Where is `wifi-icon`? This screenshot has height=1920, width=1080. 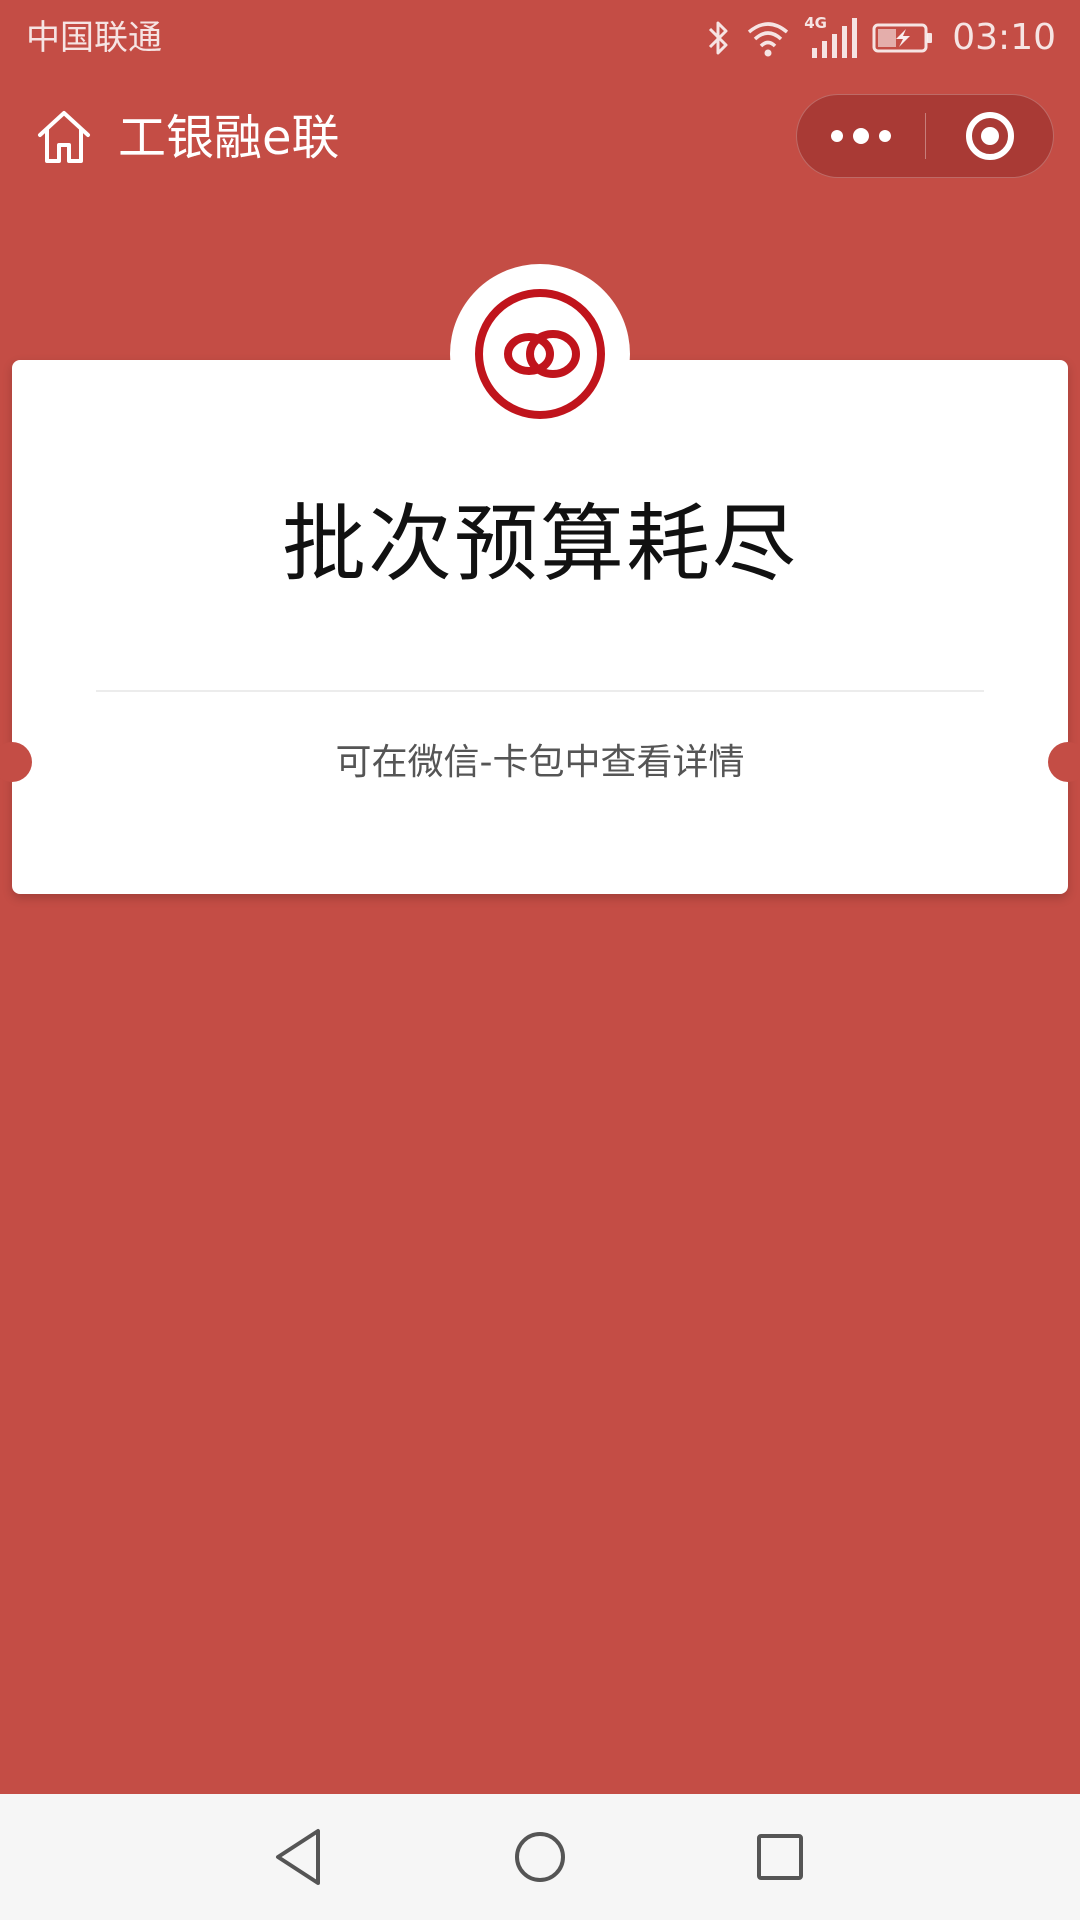 wifi-icon is located at coordinates (768, 39).